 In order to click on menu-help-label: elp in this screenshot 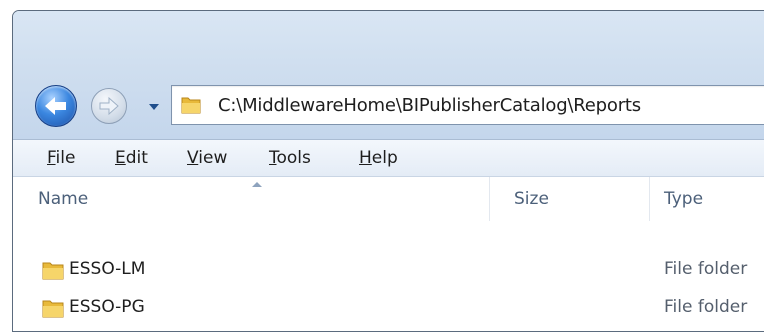, I will do `click(384, 158)`.